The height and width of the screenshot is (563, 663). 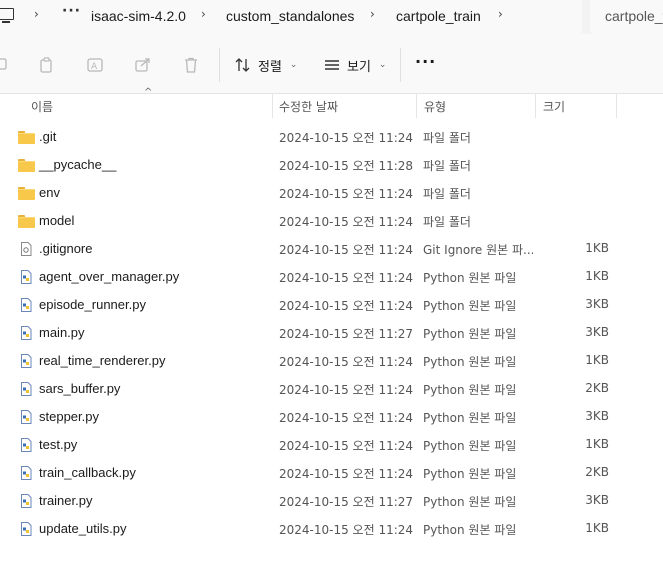 I want to click on file-name: __pycache__, so click(x=77, y=164).